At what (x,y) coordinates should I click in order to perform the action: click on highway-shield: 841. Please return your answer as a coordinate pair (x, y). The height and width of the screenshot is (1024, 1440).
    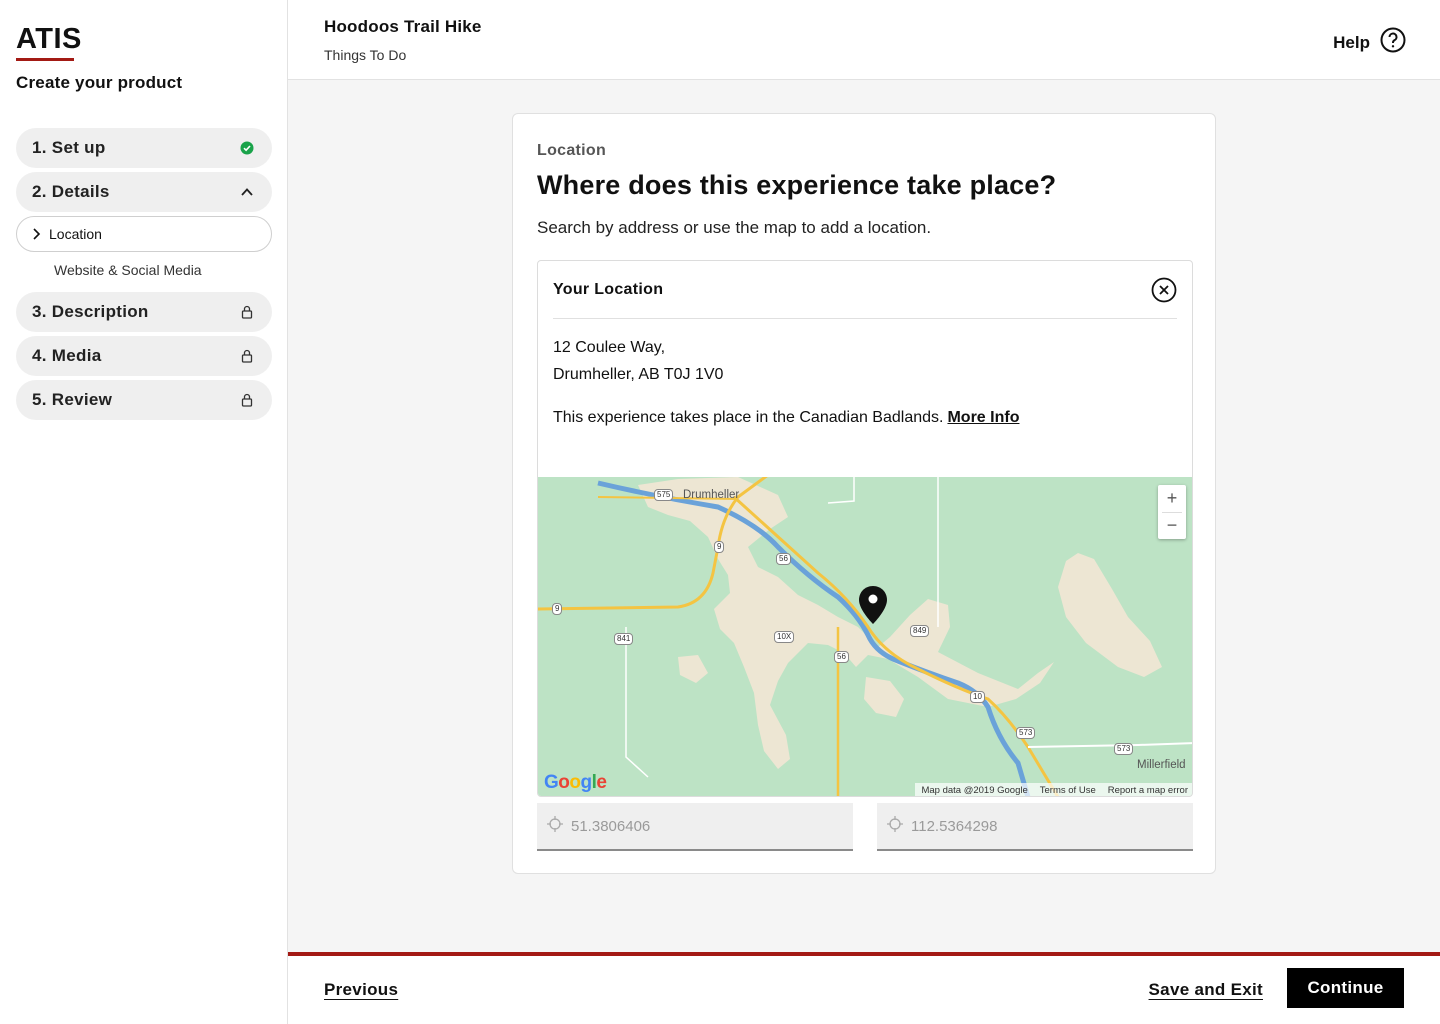
    Looking at the image, I should click on (624, 639).